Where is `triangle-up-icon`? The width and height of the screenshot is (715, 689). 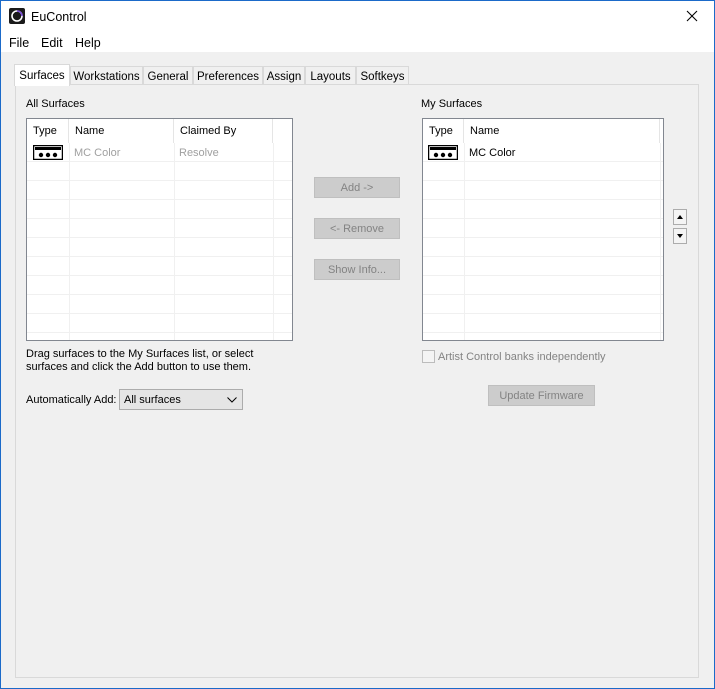 triangle-up-icon is located at coordinates (680, 217).